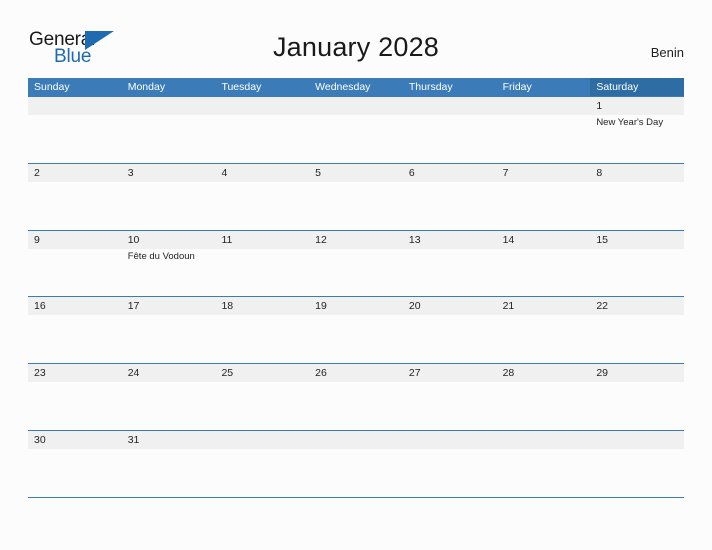  I want to click on week-daynum-band: 23 24 25 26 27 28 29, so click(356, 373).